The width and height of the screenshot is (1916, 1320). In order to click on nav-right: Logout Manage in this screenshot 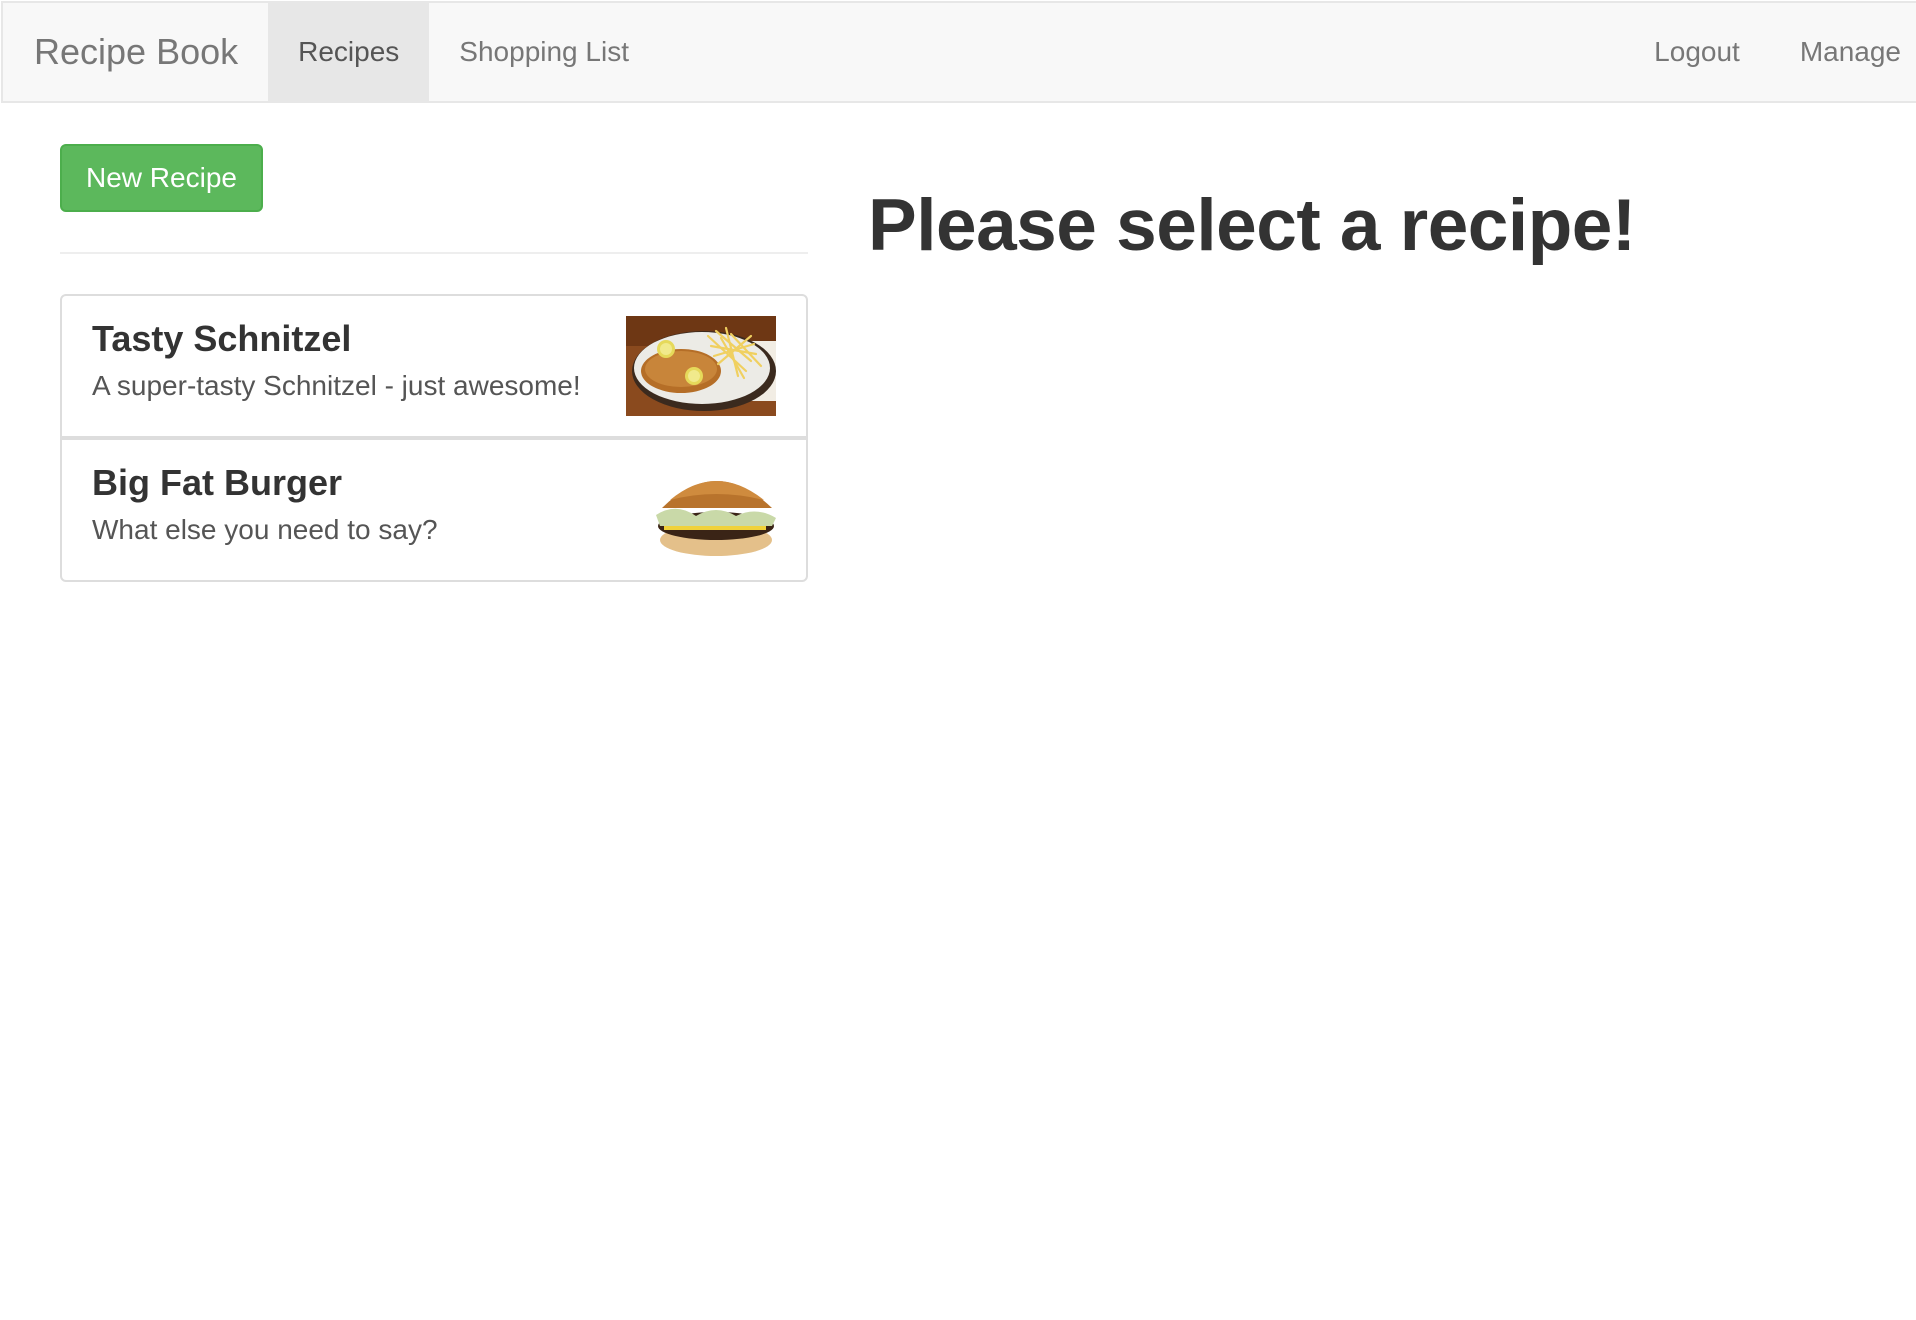, I will do `click(1770, 52)`.